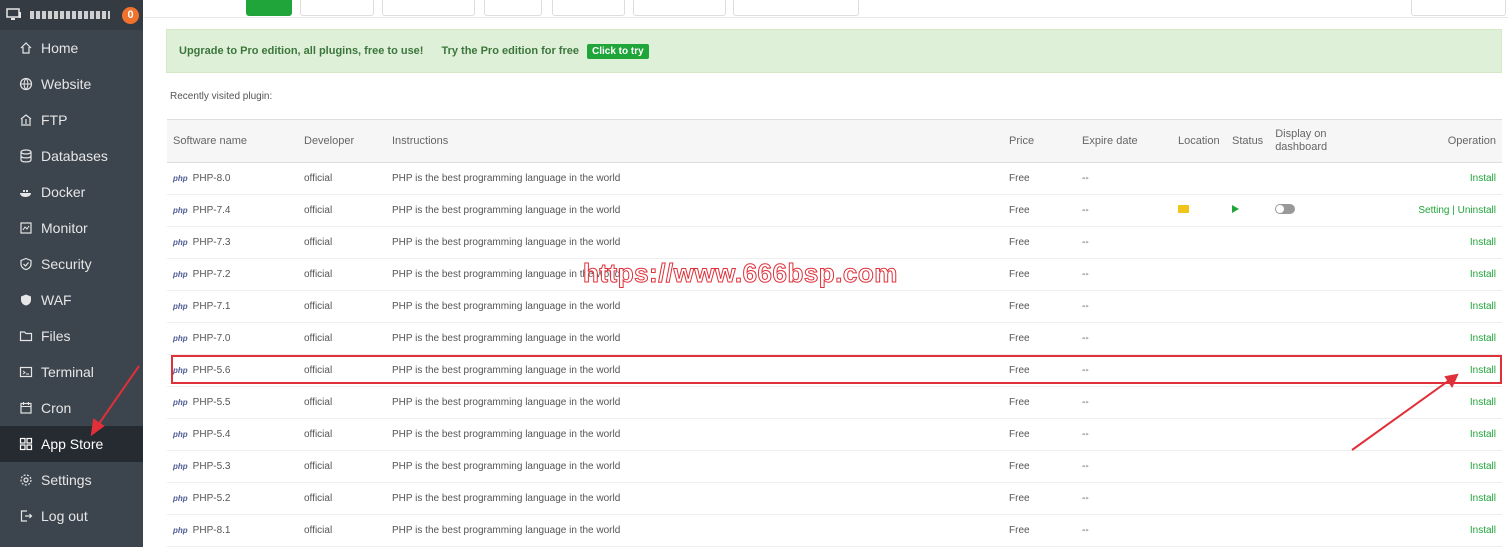 The height and width of the screenshot is (547, 1508). I want to click on sidebar-item-files: Files, so click(71, 336).